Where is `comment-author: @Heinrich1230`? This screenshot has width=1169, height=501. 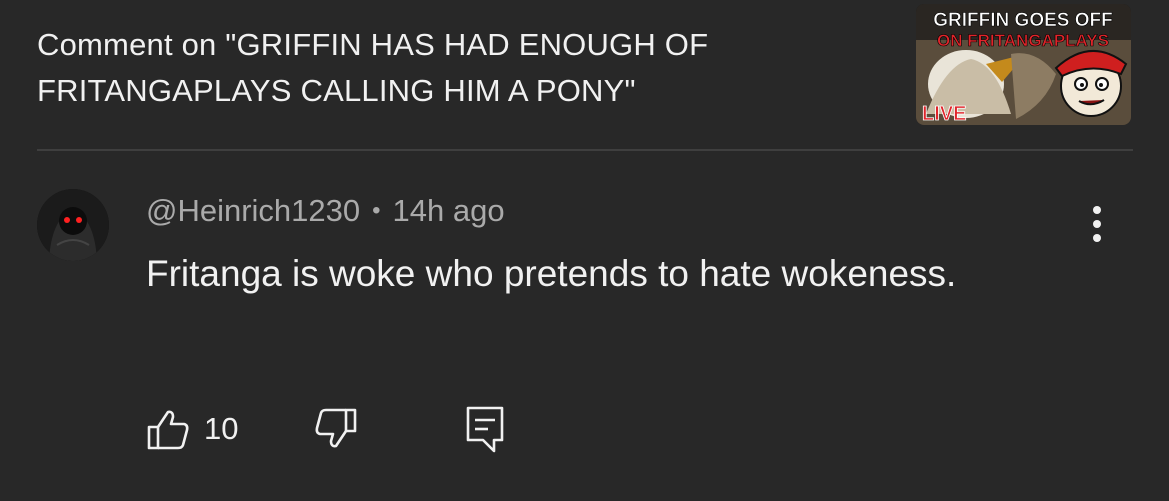
comment-author: @Heinrich1230 is located at coordinates (253, 211).